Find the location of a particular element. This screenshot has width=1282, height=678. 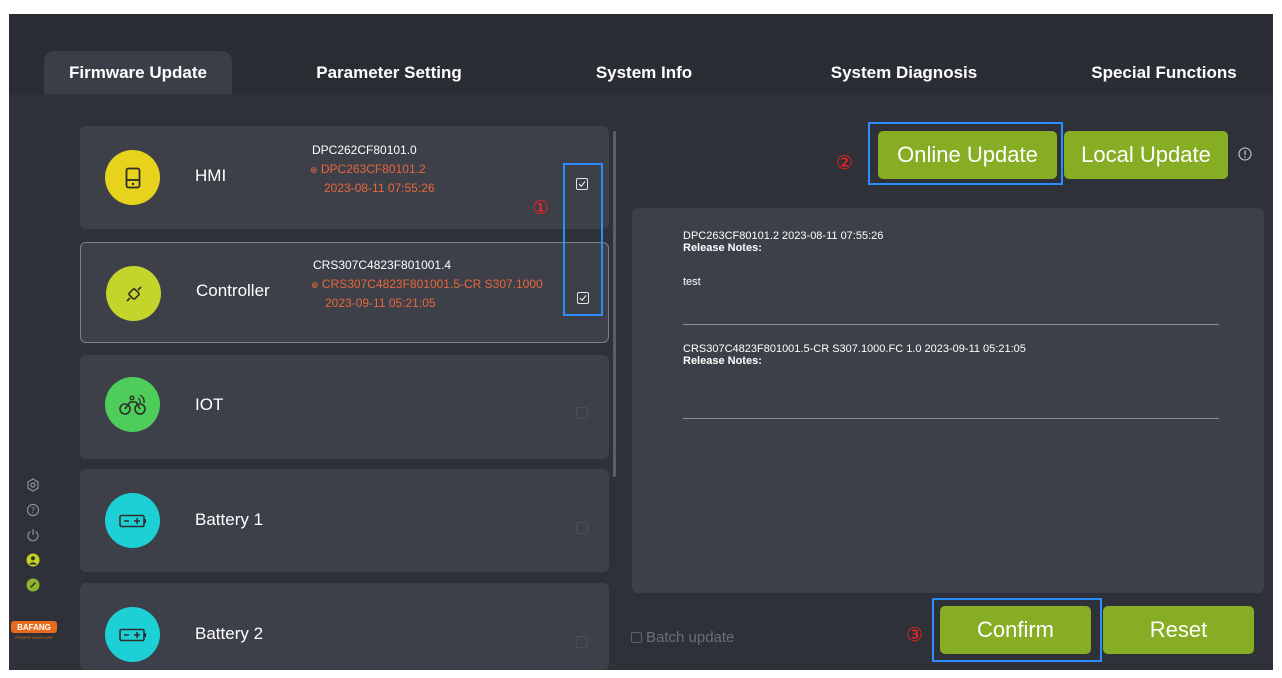

display-icon is located at coordinates (132, 177).